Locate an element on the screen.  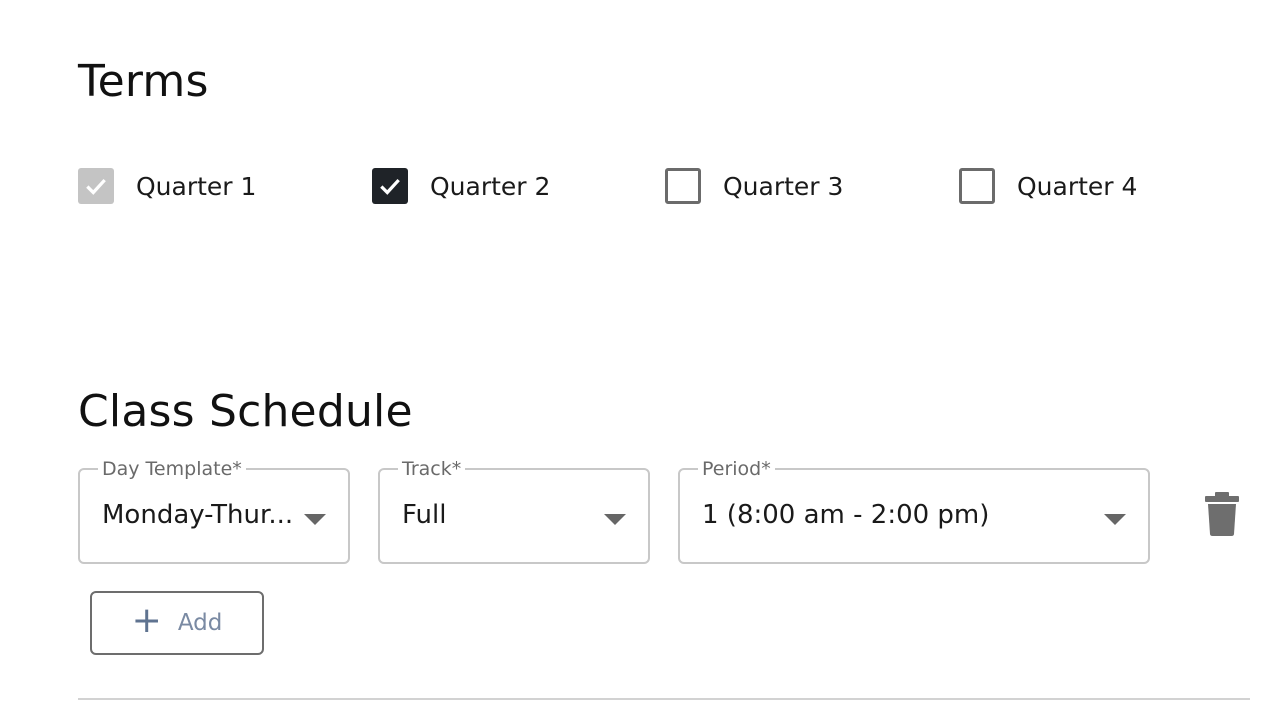
plus-icon: + is located at coordinates (146, 620).